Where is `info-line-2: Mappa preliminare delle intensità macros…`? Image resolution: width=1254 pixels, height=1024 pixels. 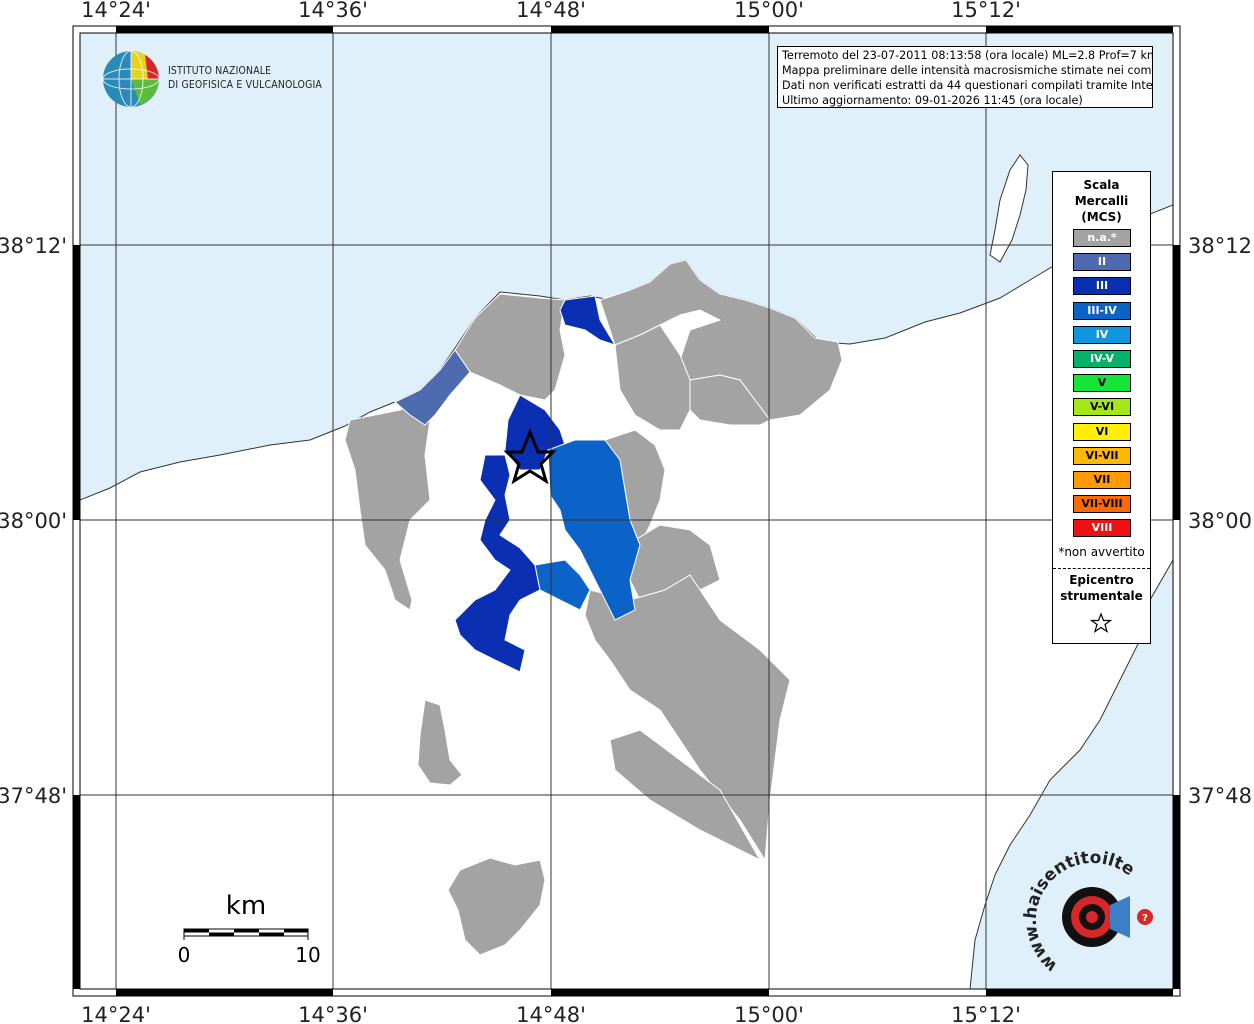
info-line-2: Mappa preliminare delle intensità macros… is located at coordinates (967, 70).